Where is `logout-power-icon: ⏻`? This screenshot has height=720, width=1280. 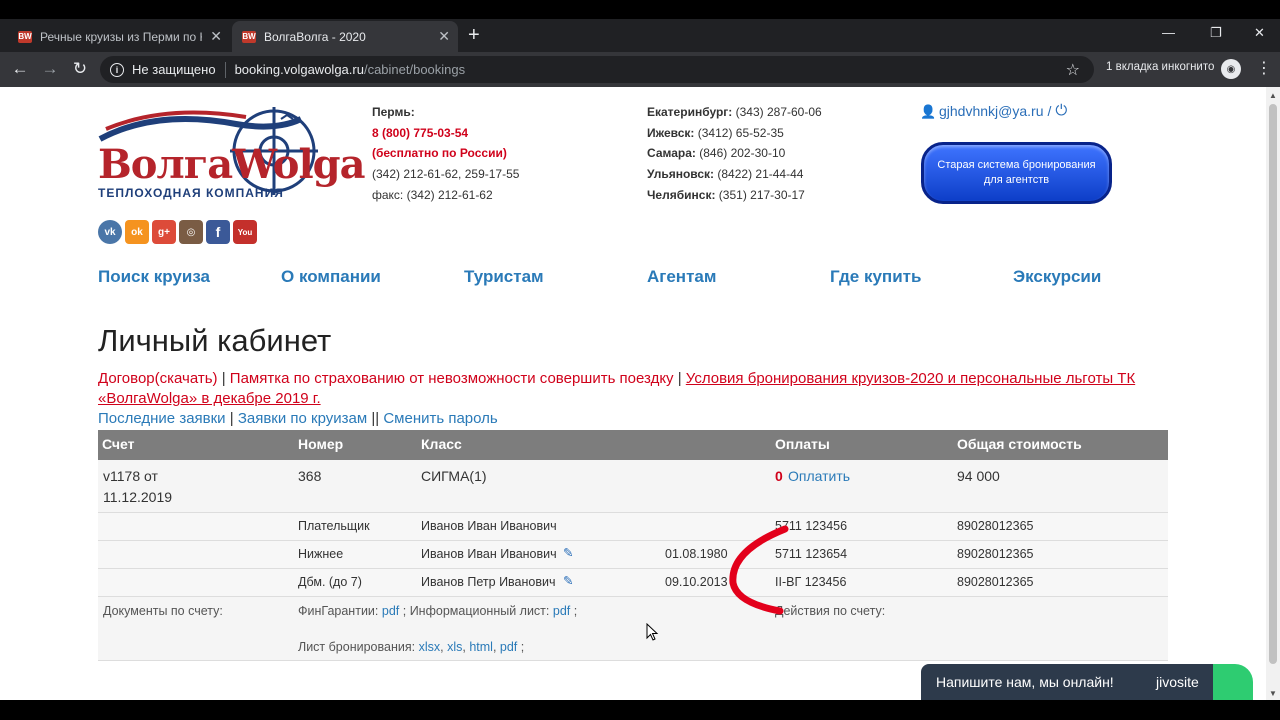 logout-power-icon: ⏻ is located at coordinates (1061, 110).